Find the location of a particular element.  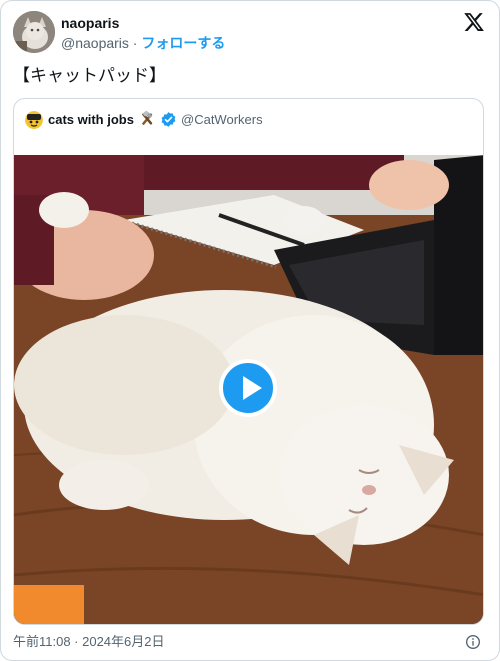

tools-emoji-icon is located at coordinates (147, 117).